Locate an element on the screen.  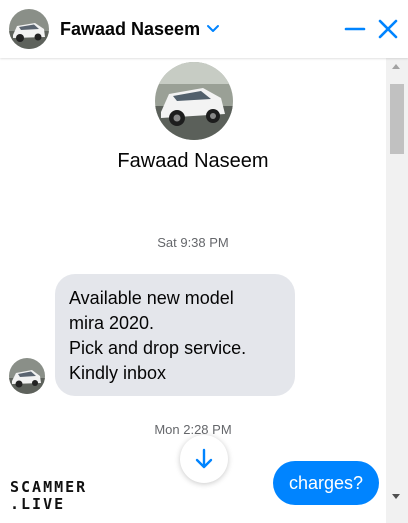
timestamp: Sat 9:38 PM is located at coordinates (193, 242).